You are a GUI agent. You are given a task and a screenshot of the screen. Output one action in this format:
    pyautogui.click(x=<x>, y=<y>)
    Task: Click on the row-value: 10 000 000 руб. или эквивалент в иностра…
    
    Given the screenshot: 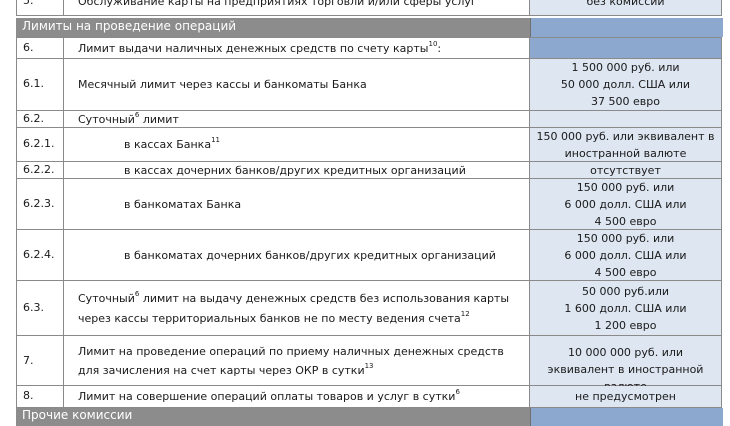 What is the action you would take?
    pyautogui.click(x=626, y=364)
    